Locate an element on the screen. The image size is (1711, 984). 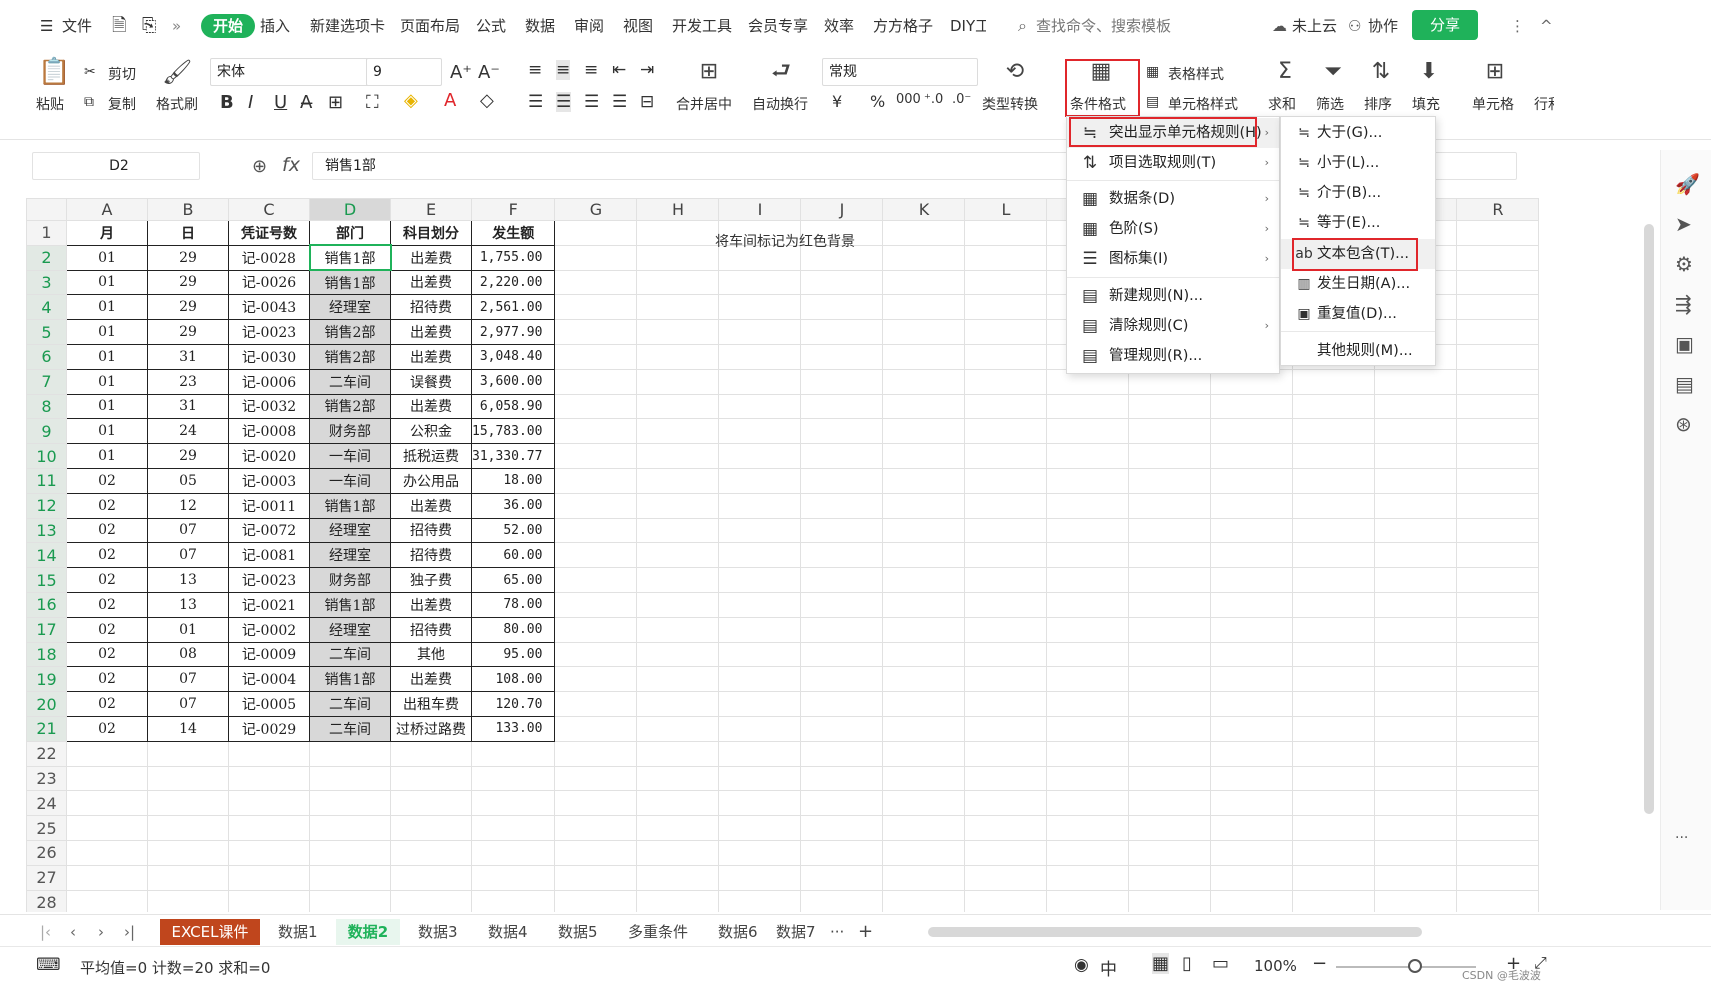
row-header: 15 is located at coordinates (46, 580).